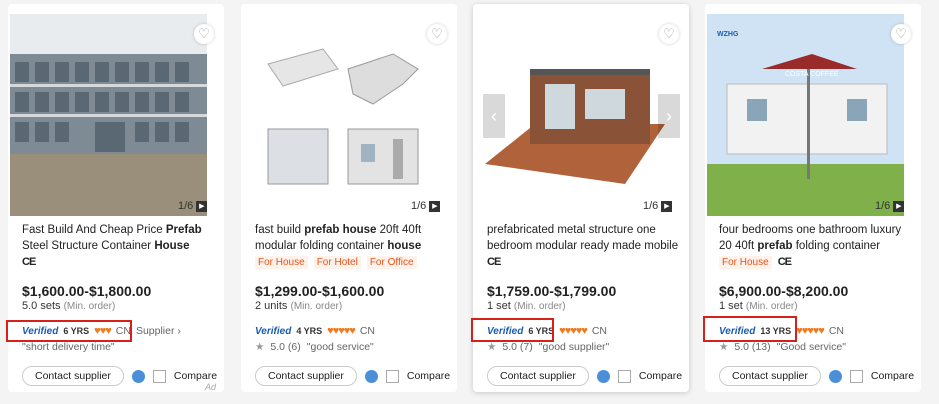 The image size is (939, 404). I want to click on price: $1,299.00-$1,600.00, so click(320, 291).